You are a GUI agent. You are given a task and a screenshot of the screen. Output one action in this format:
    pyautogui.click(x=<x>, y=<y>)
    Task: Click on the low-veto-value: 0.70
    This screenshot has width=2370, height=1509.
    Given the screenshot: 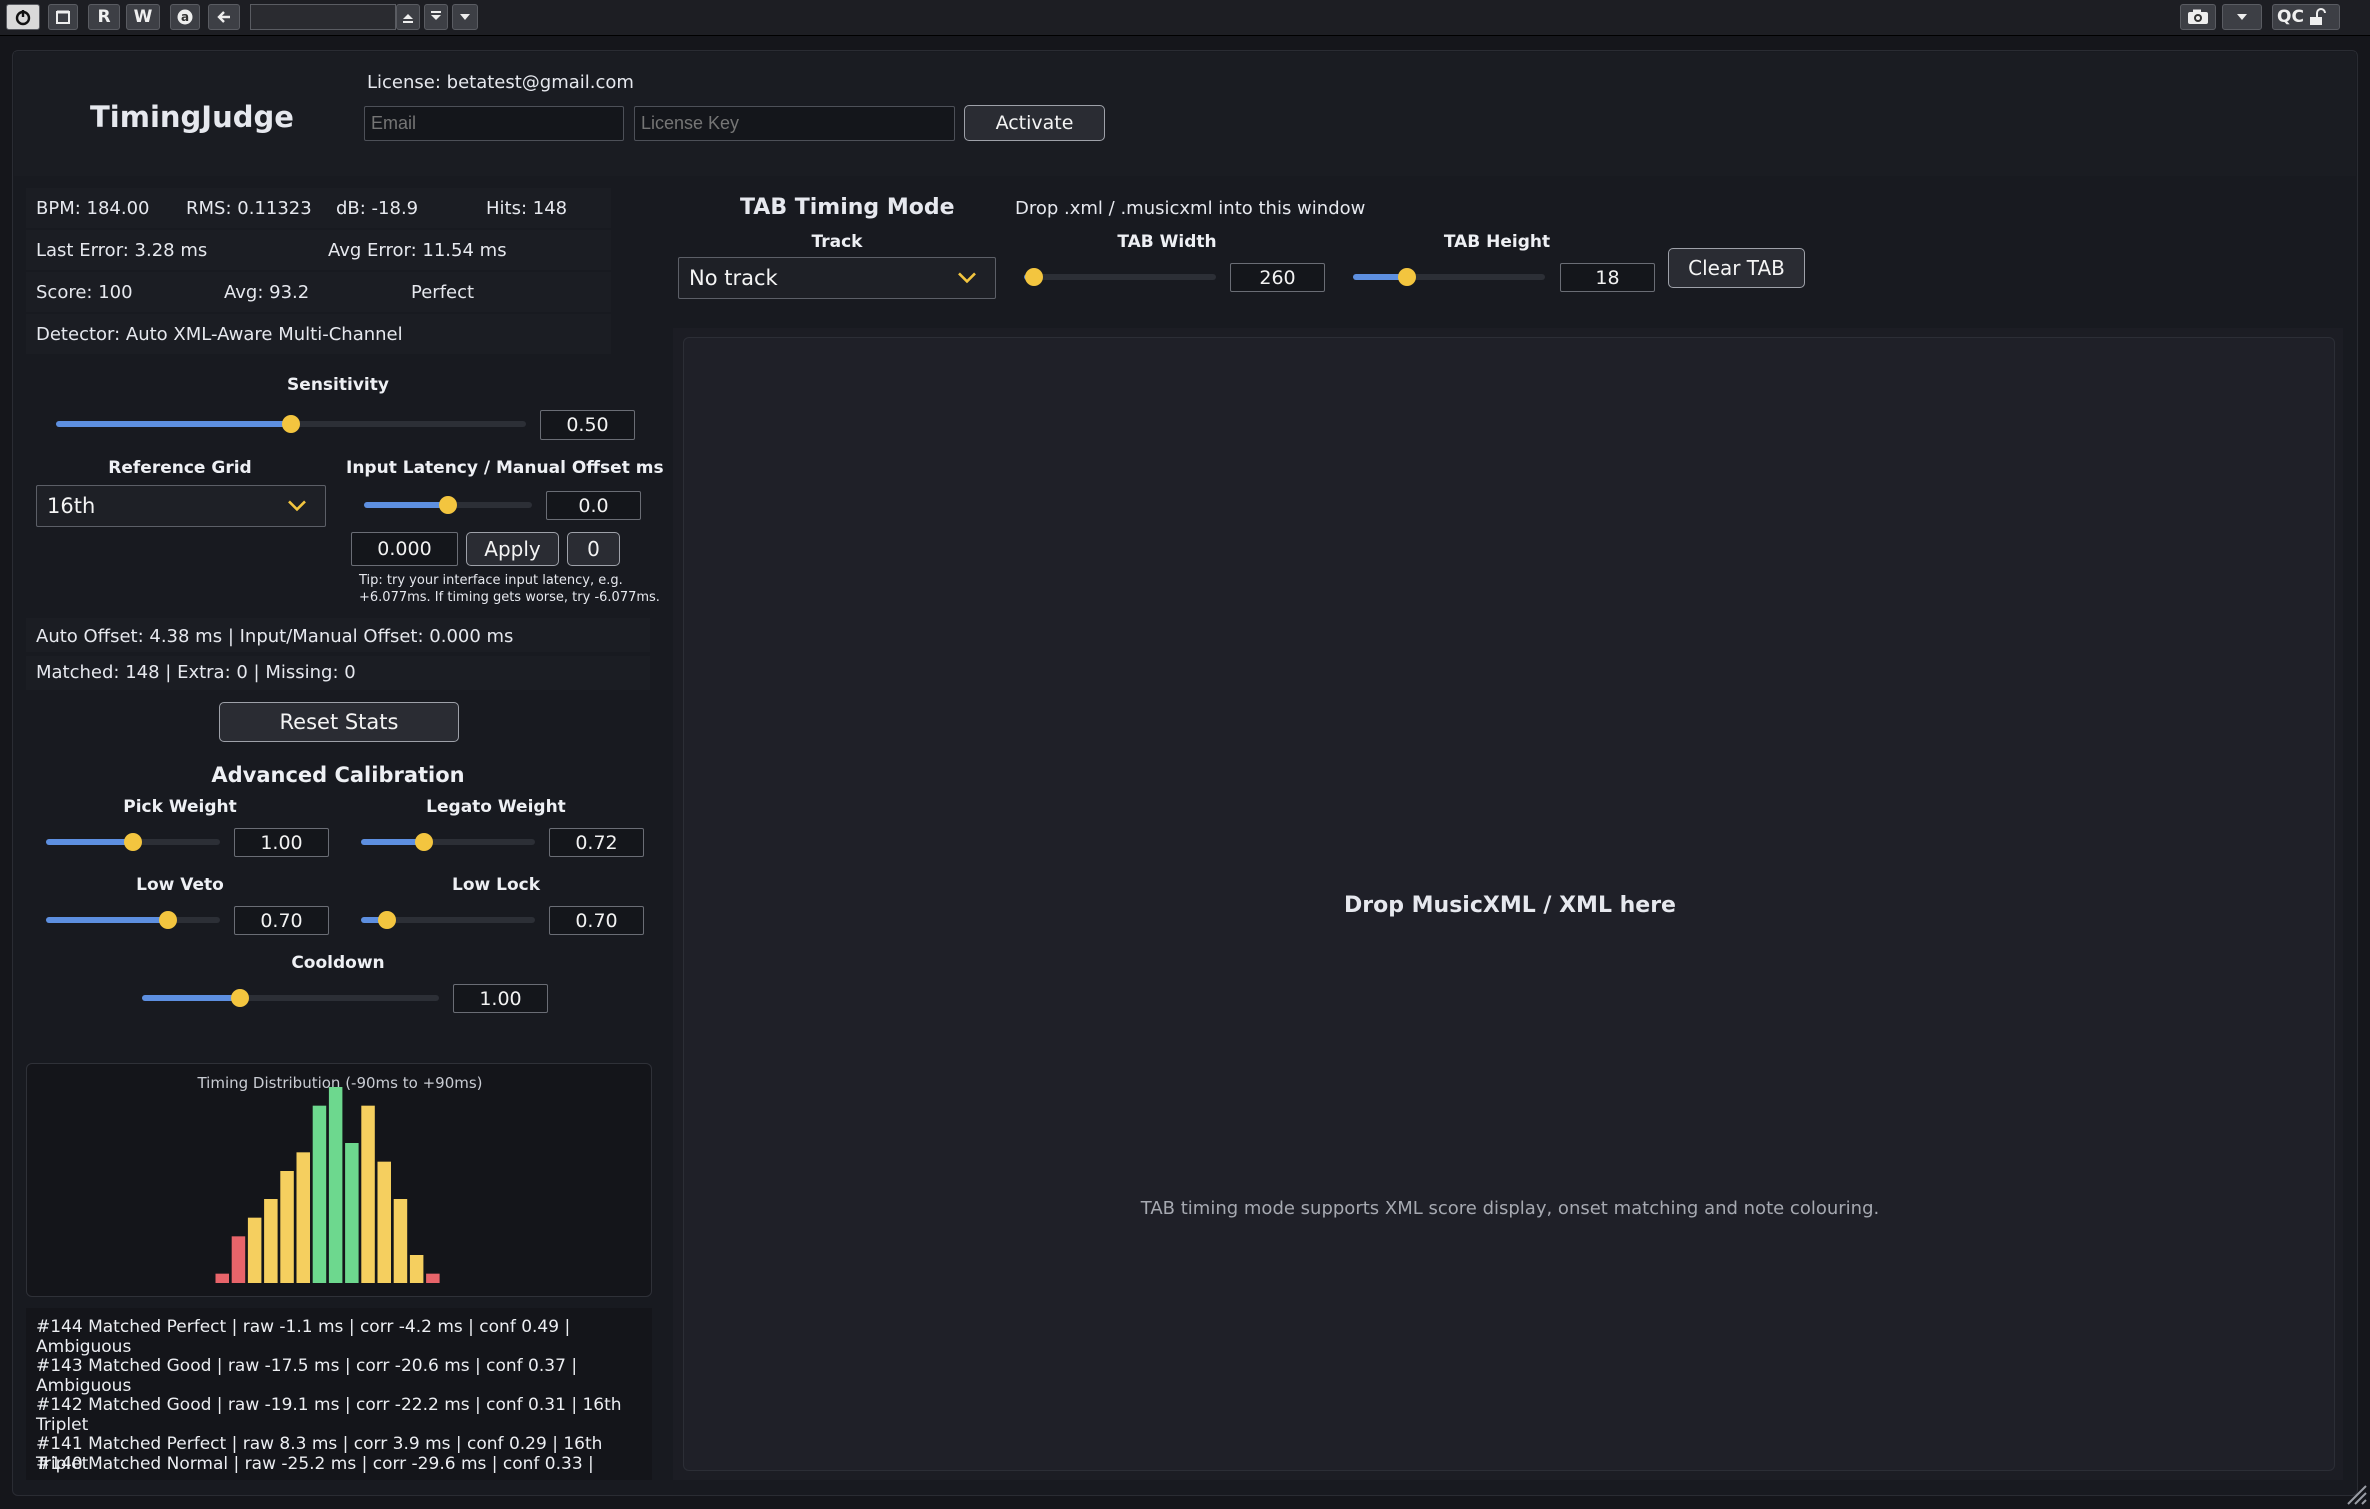 What is the action you would take?
    pyautogui.click(x=281, y=920)
    